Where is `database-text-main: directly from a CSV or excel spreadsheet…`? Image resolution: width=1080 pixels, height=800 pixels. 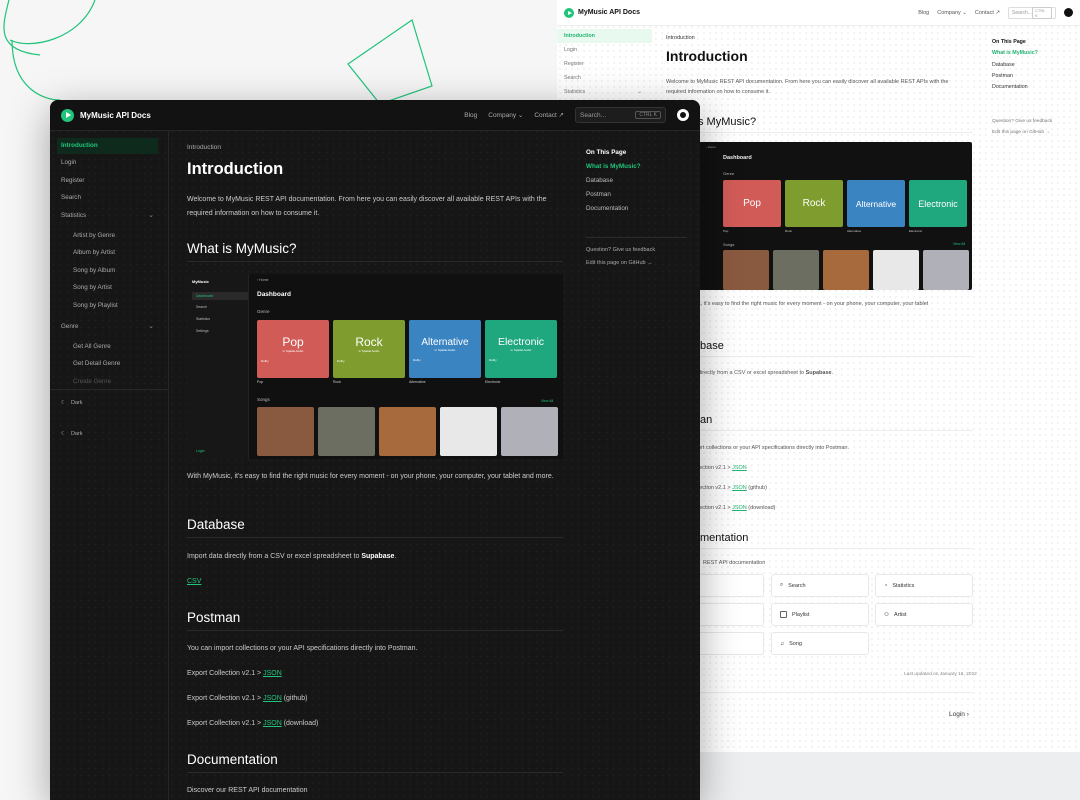 database-text-main: directly from a CSV or excel spreadsheet… is located at coordinates (752, 373).